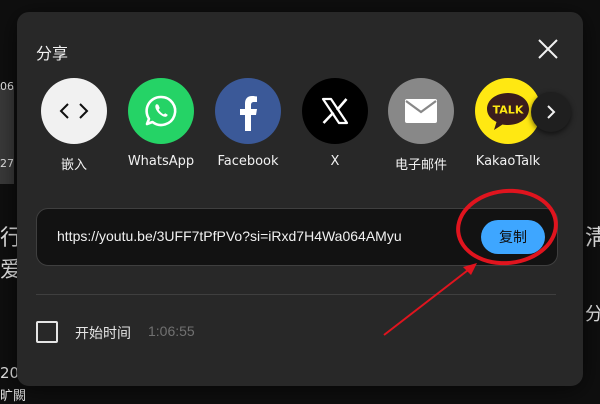 The image size is (600, 404). I want to click on start-time-label: 开始时间, so click(103, 334).